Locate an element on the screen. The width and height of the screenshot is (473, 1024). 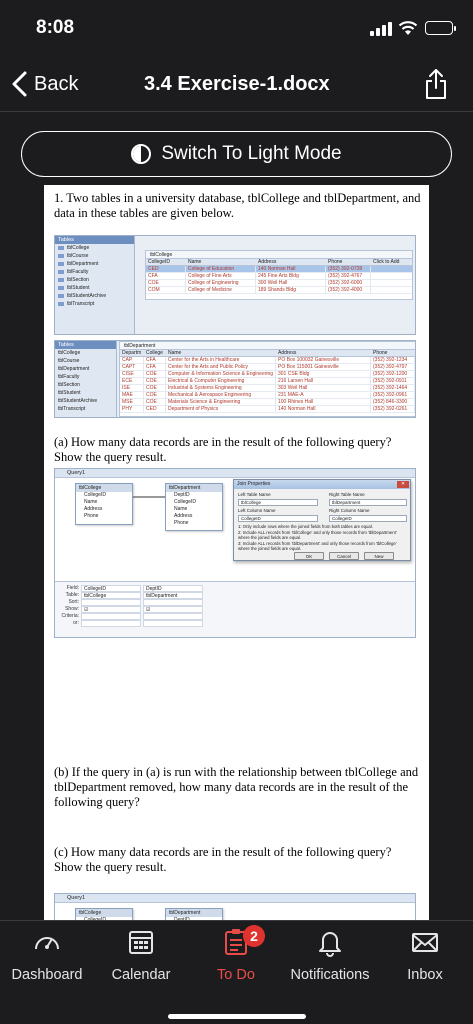
back-button: Back is located at coordinates (43, 84).